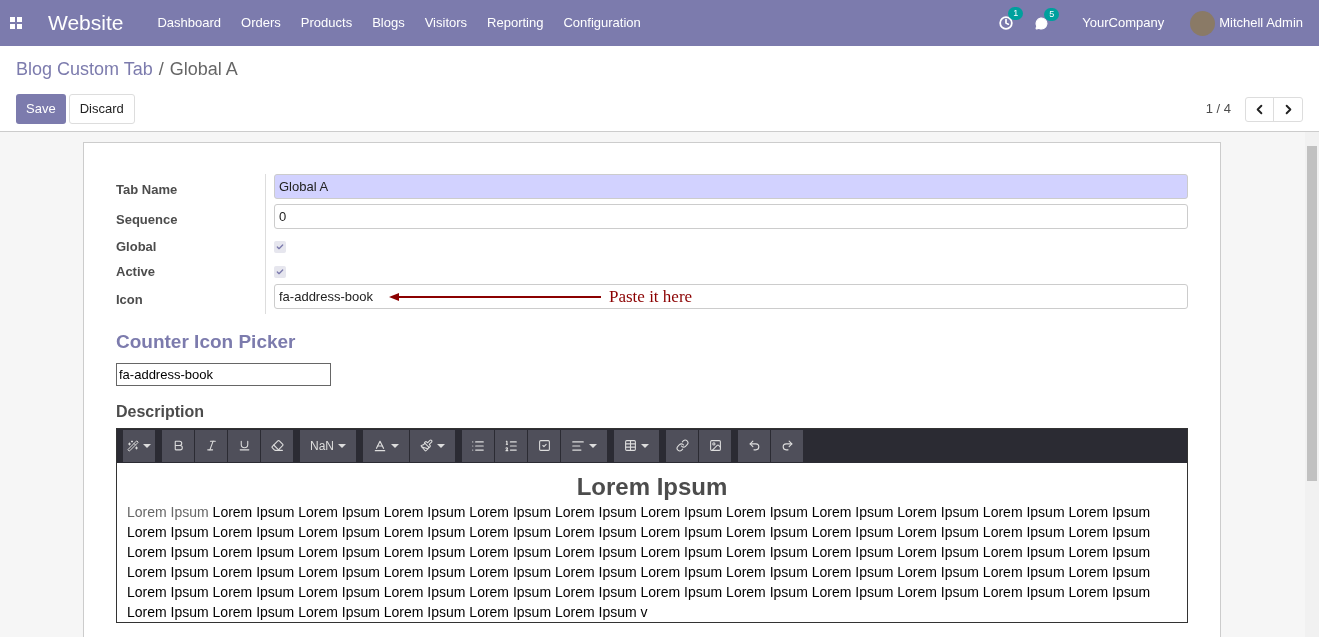 The height and width of the screenshot is (637, 1319). What do you see at coordinates (133, 445) in the screenshot?
I see `wand-icon` at bounding box center [133, 445].